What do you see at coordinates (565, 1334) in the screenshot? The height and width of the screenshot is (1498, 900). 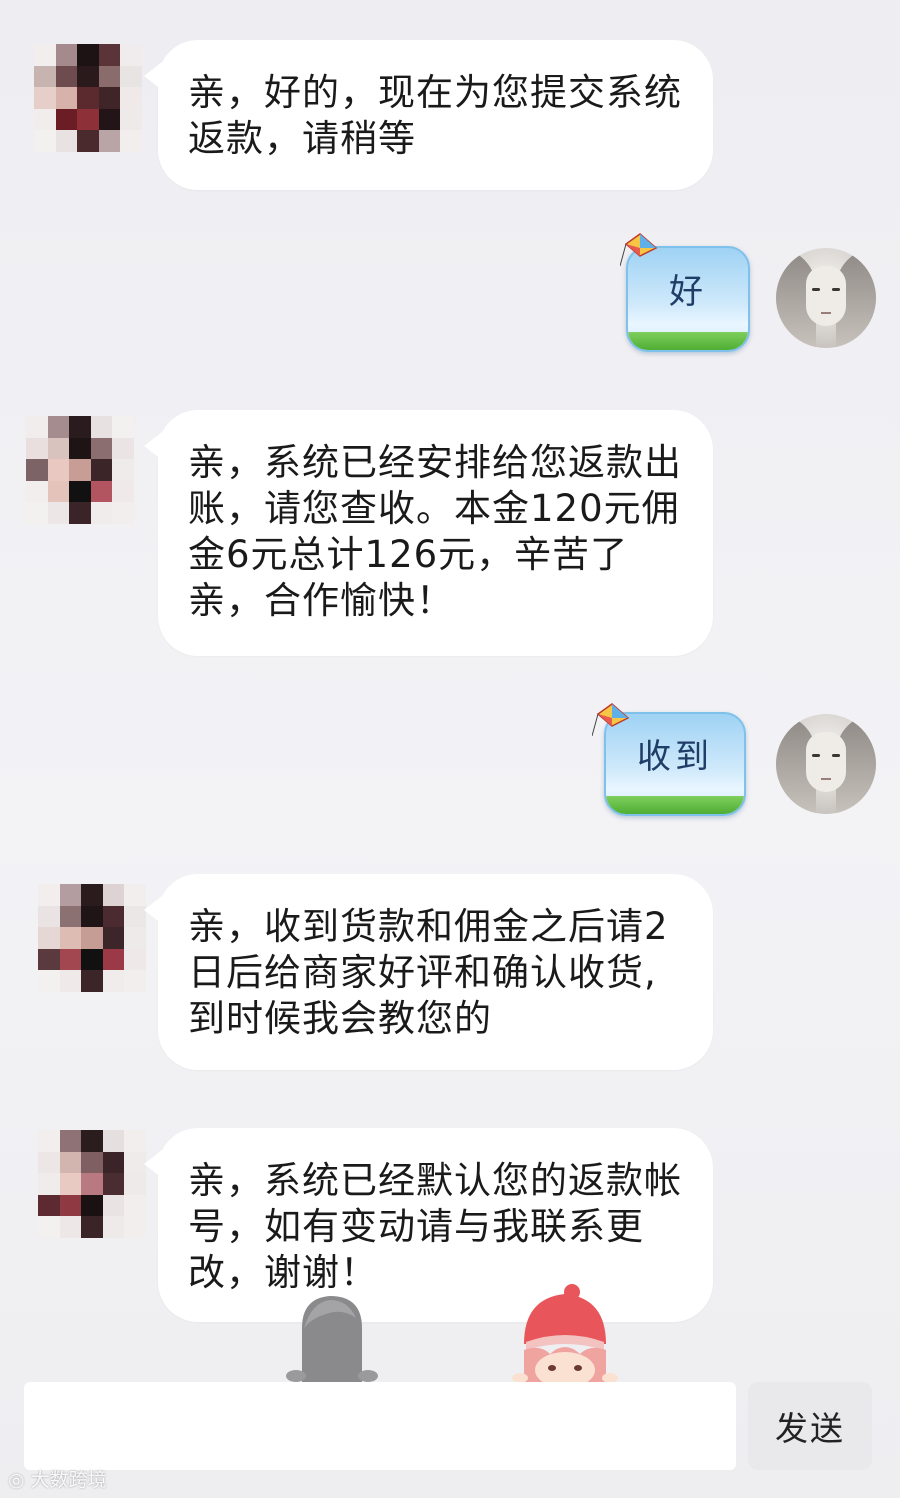 I see `peeking-girl-icon` at bounding box center [565, 1334].